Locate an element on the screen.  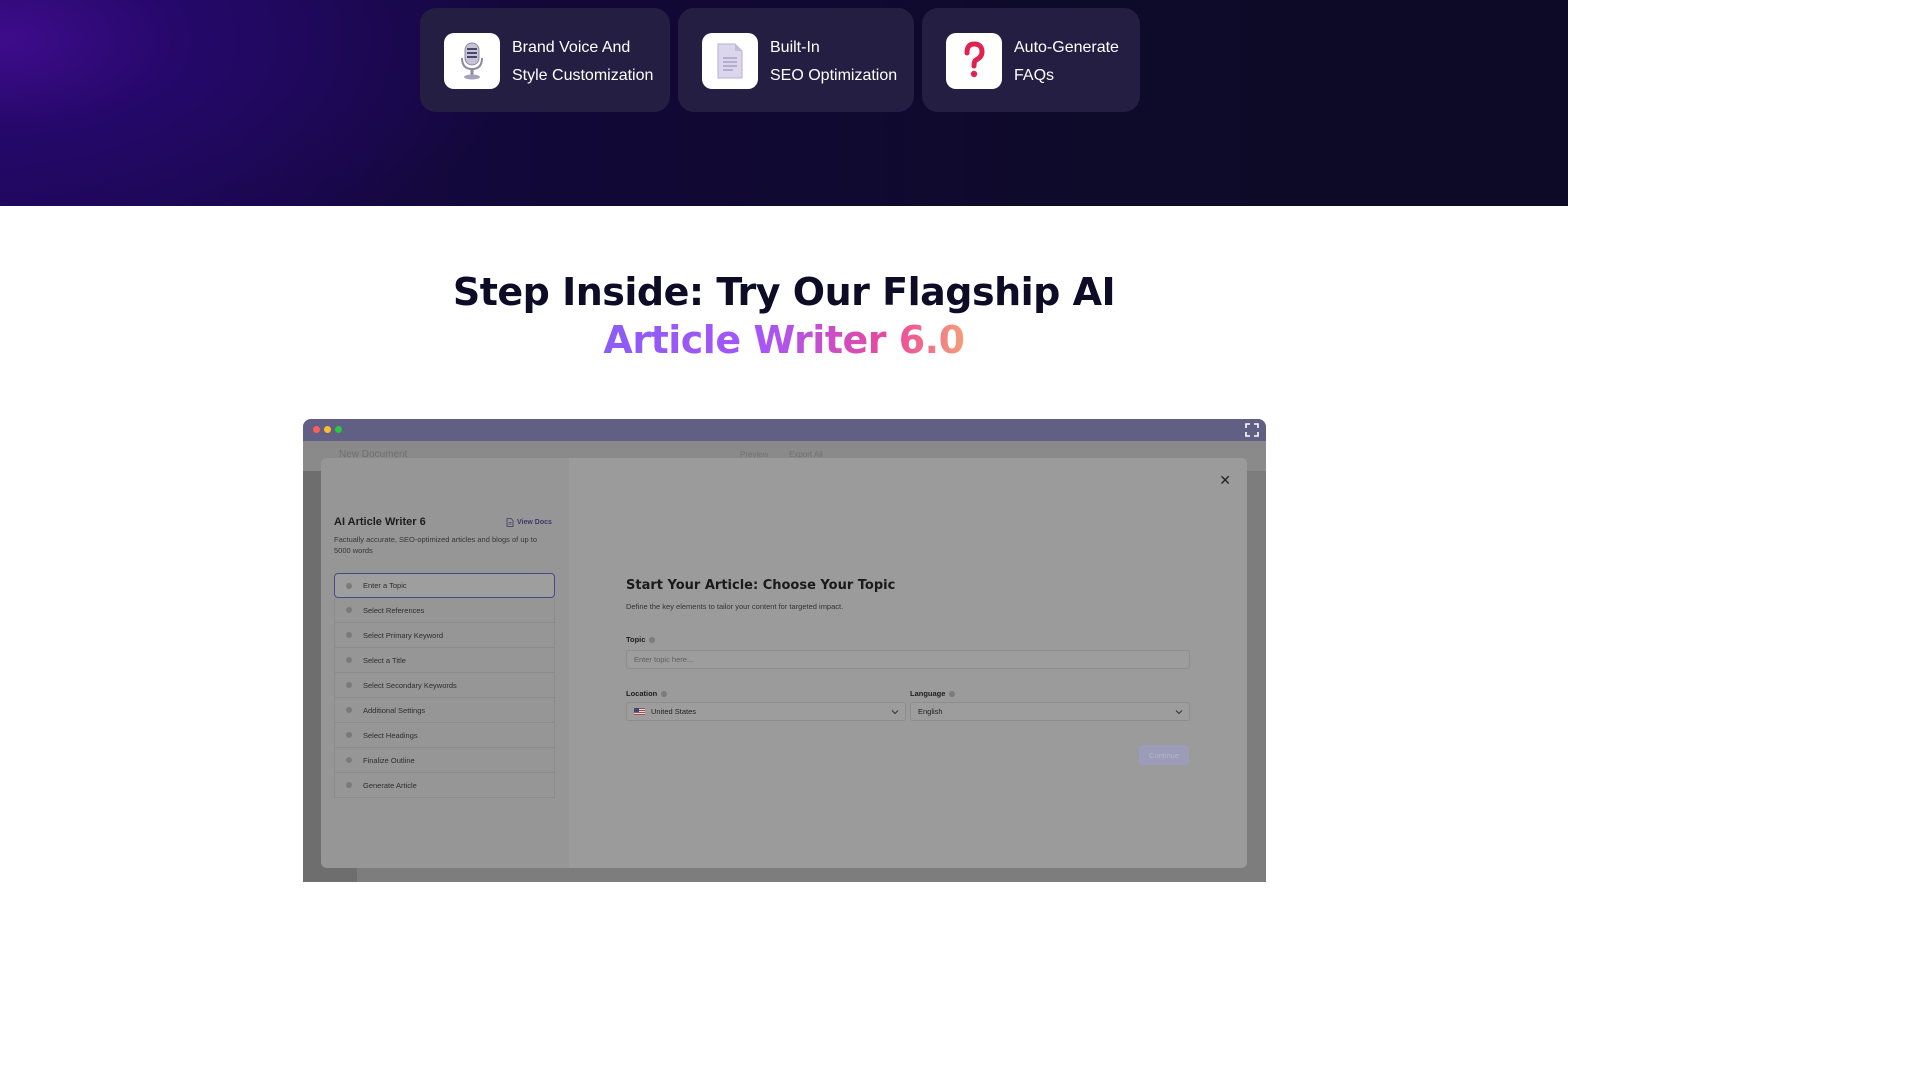
step-label: Select Primary Keyword is located at coordinates (403, 635).